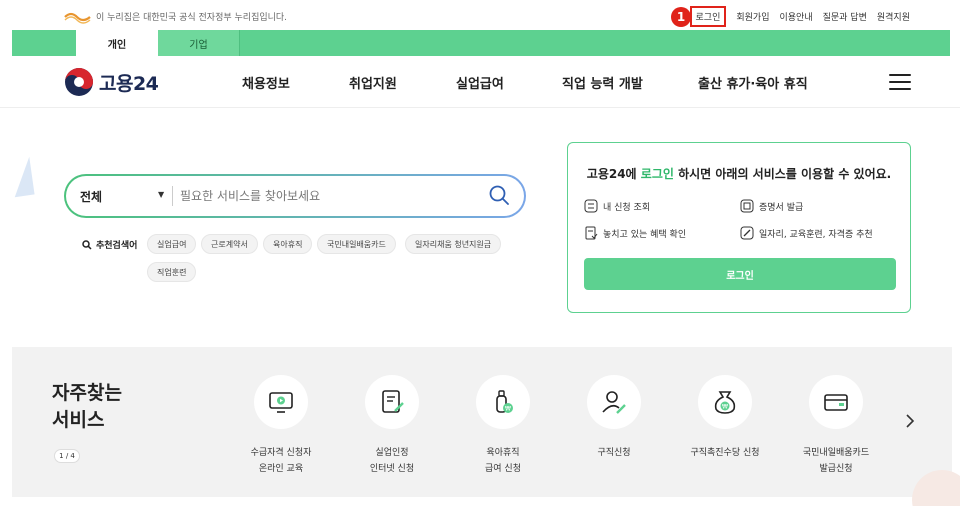 This screenshot has width=960, height=506. I want to click on service-recommendations: 일자리, 교육훈련, 자격증 추천, so click(806, 233).